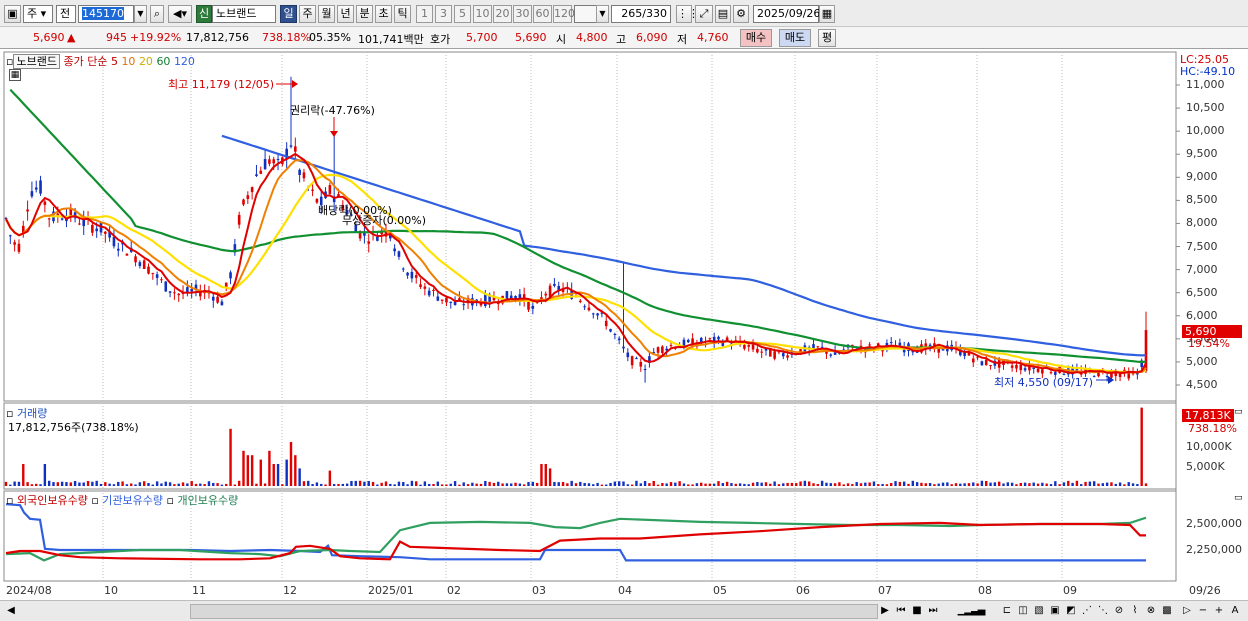 This screenshot has height=621, width=1248. I want to click on tool-icon: ▣, so click(1055, 611).